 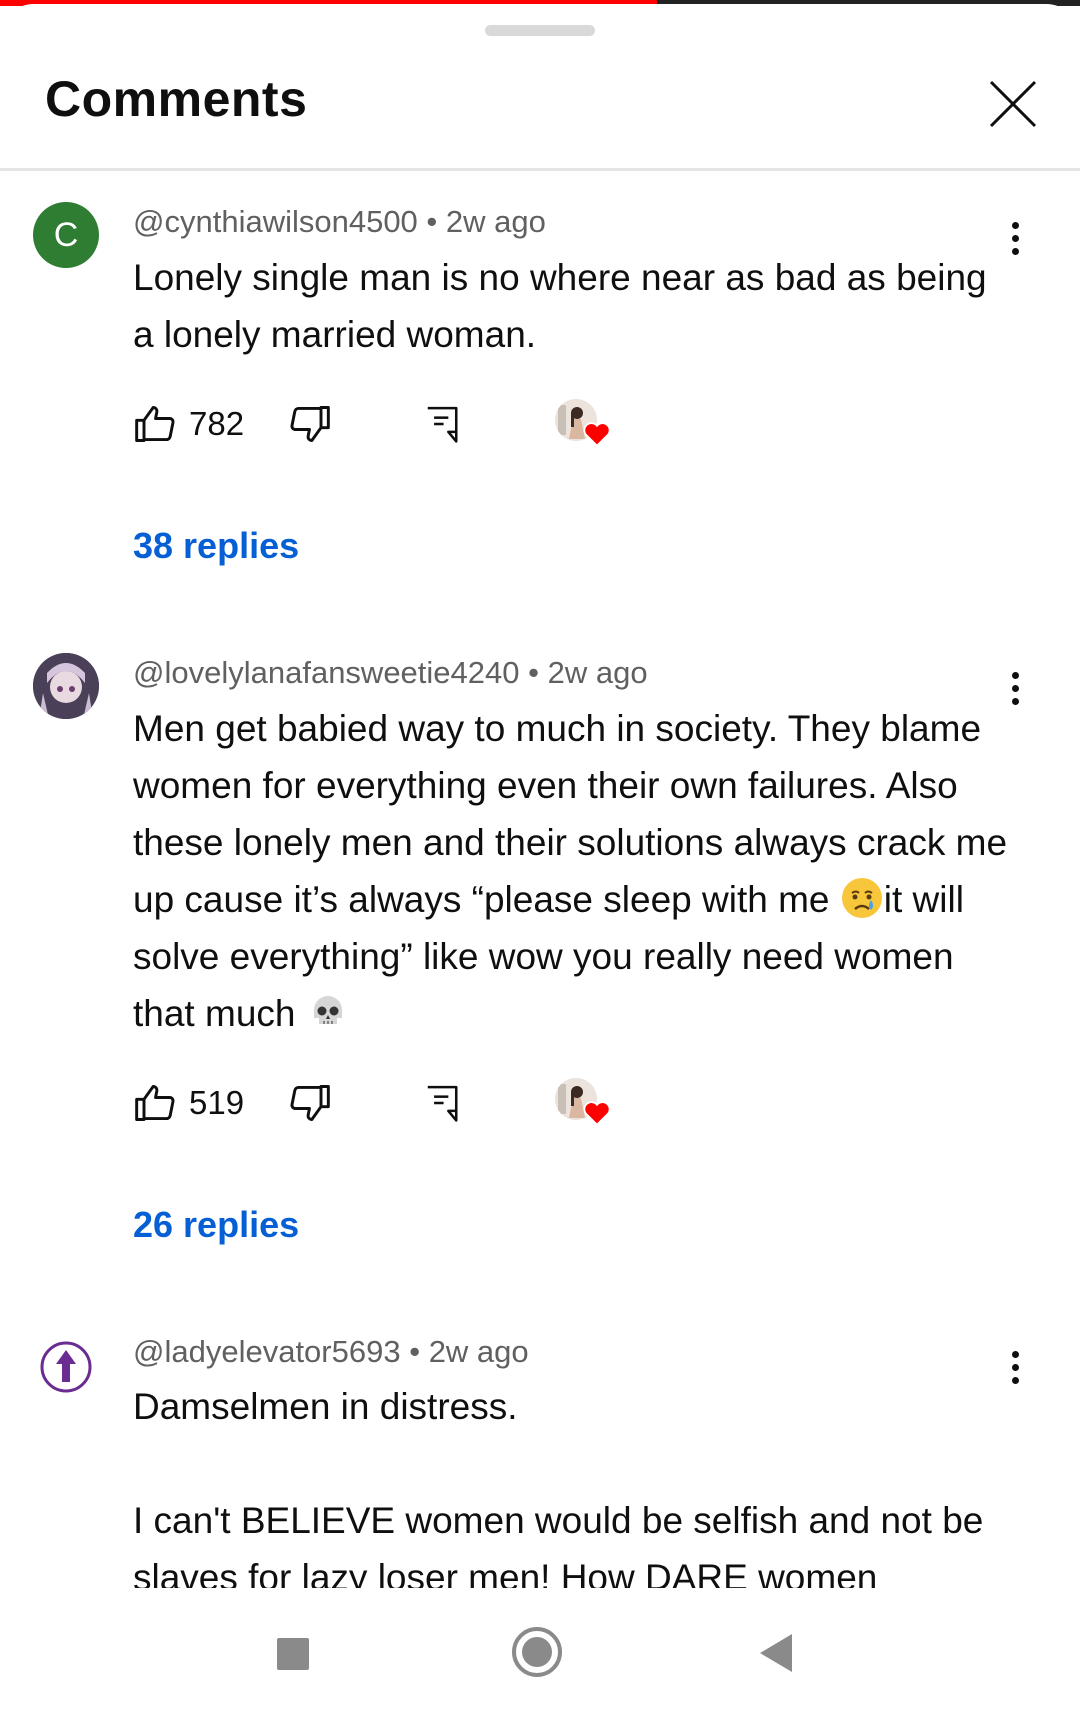 What do you see at coordinates (188, 1103) in the screenshot?
I see `like-button: 519` at bounding box center [188, 1103].